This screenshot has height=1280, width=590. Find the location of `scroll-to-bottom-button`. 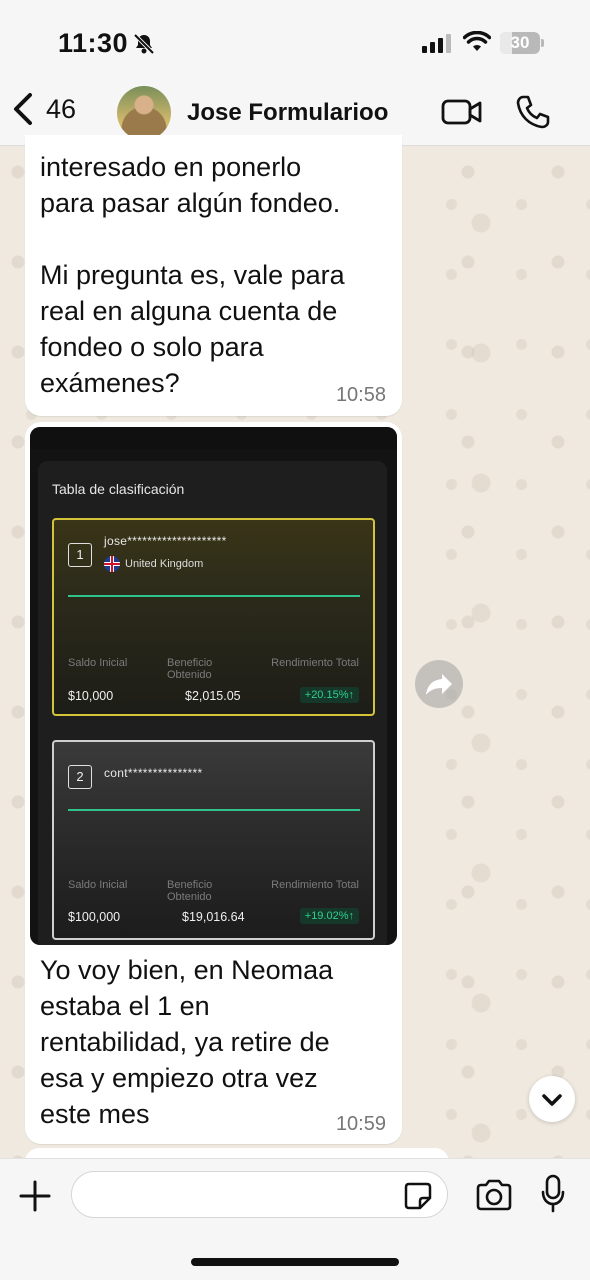

scroll-to-bottom-button is located at coordinates (552, 1099).